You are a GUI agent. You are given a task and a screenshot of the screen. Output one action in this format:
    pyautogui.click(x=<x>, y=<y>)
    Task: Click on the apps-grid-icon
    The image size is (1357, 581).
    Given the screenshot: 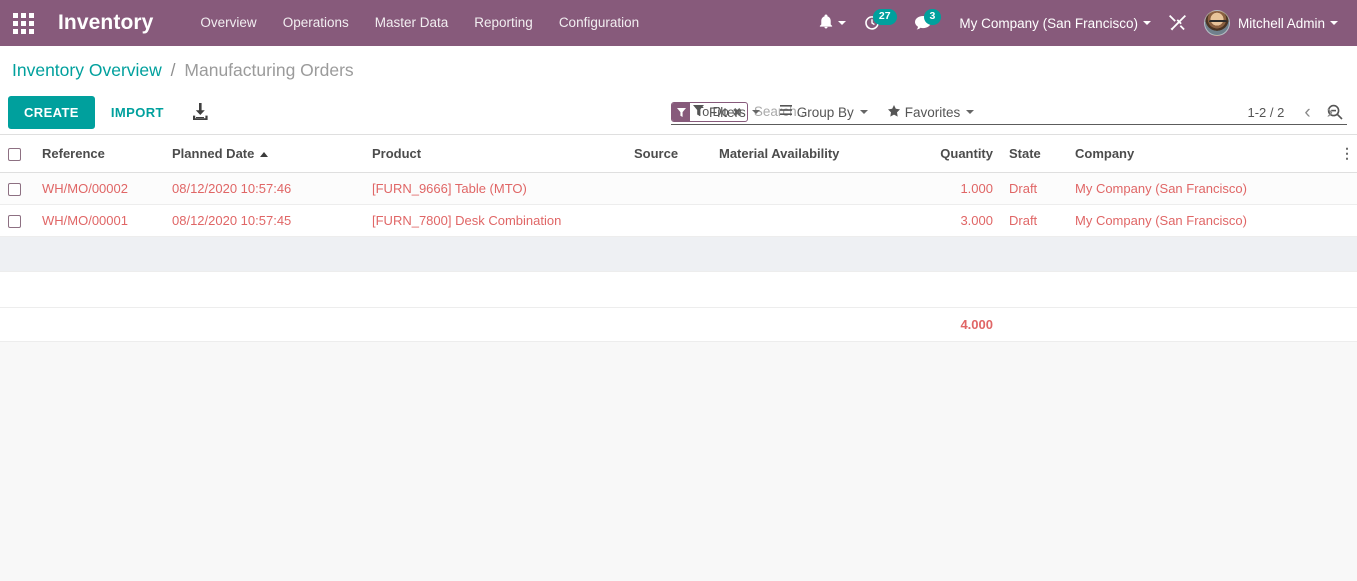 What is the action you would take?
    pyautogui.click(x=23, y=23)
    